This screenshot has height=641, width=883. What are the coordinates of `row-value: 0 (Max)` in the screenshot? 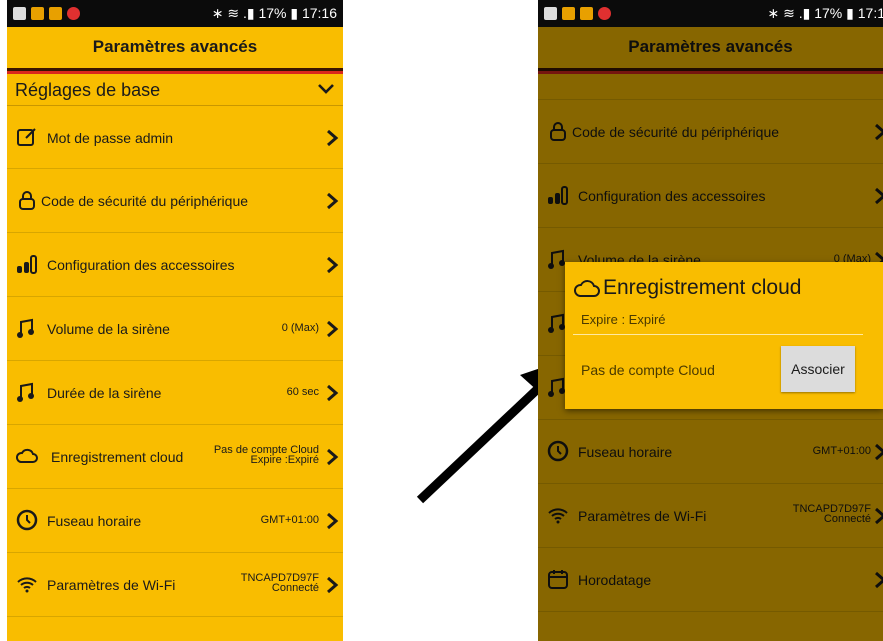 It's located at (300, 328).